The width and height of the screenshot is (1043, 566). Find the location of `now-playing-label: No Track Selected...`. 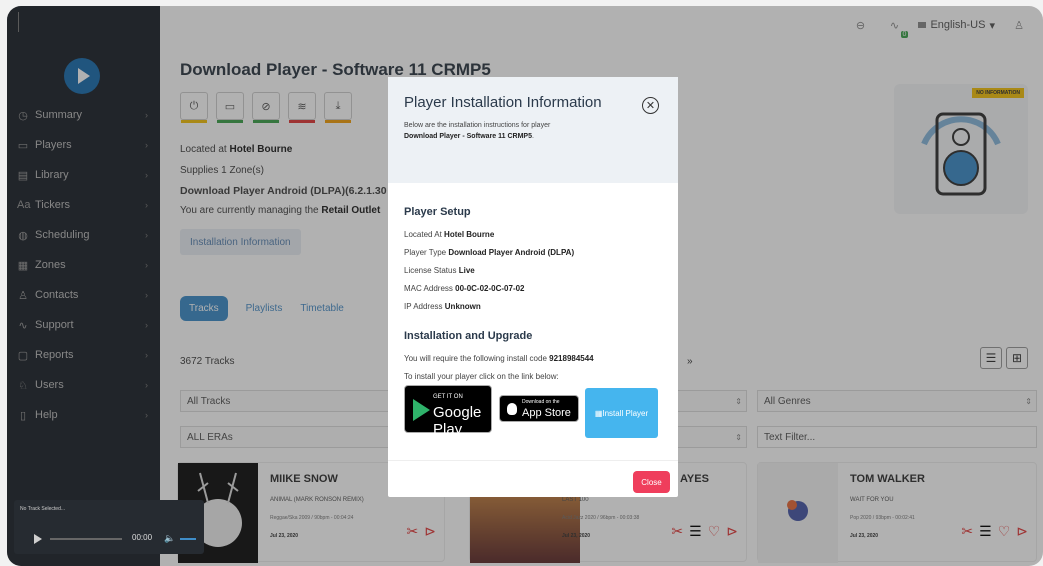

now-playing-label: No Track Selected... is located at coordinates (43, 509).